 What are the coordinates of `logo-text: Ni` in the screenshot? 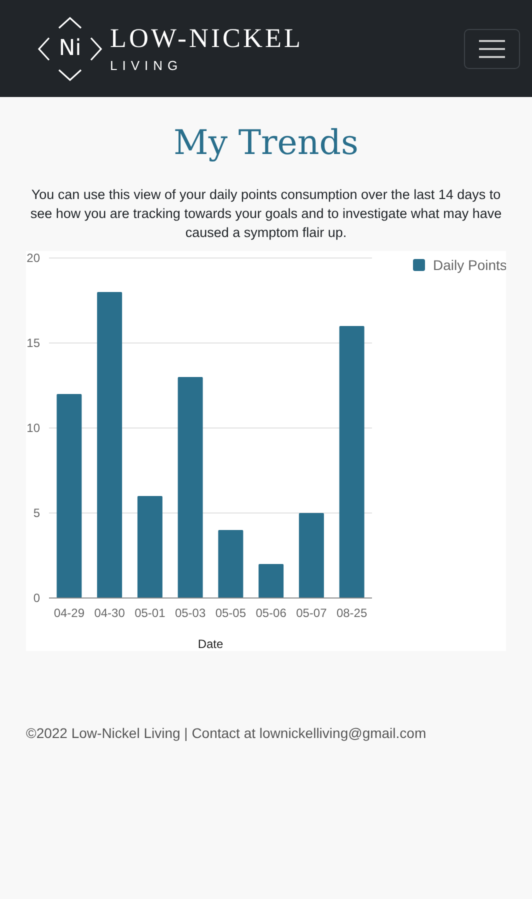 It's located at (70, 49).